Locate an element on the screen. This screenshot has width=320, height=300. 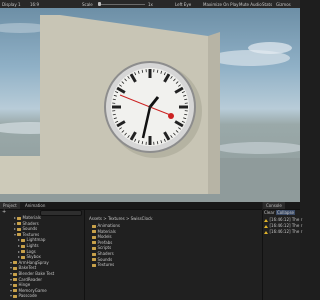
project-tabbar: Project Animation is located at coordinates (131, 206).